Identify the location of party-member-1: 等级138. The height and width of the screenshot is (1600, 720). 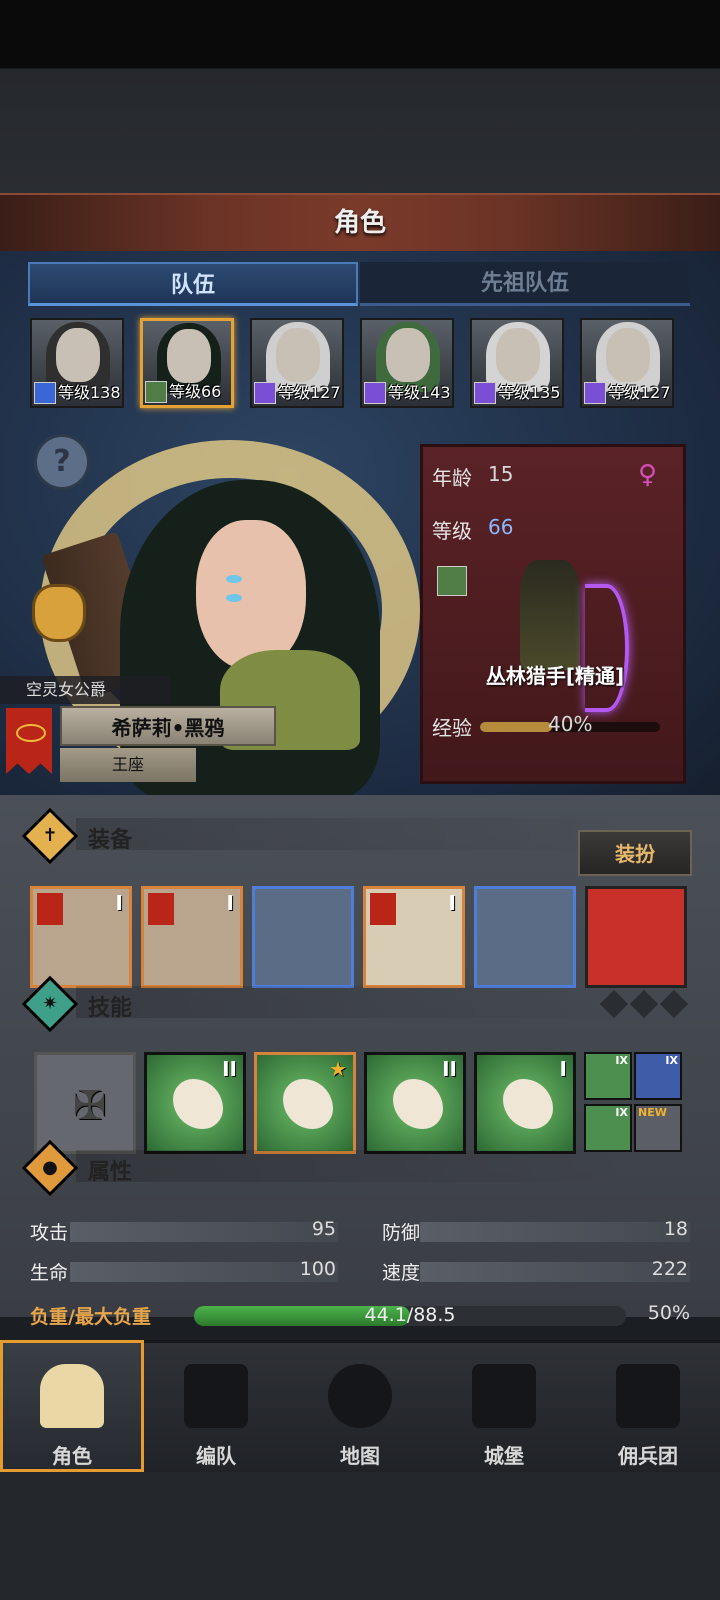
(77, 363).